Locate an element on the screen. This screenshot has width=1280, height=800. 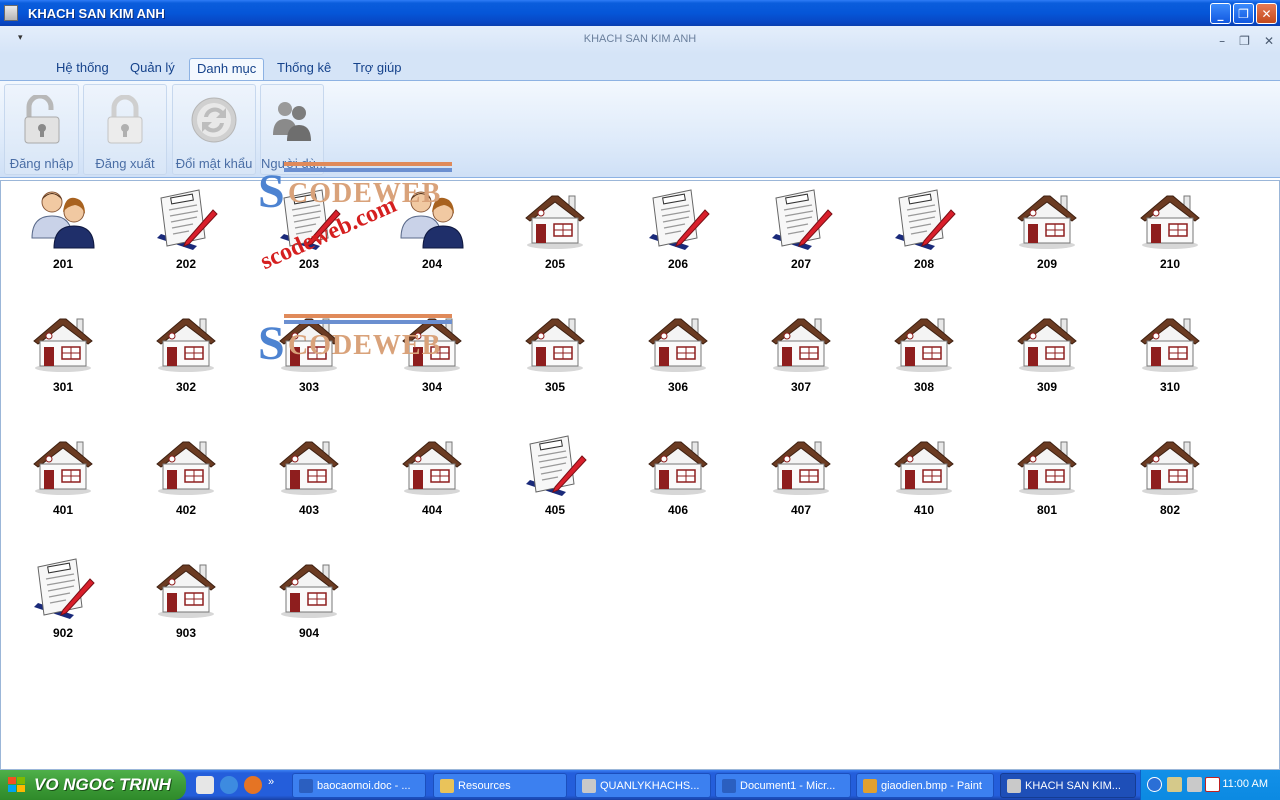
room-801: 801 is located at coordinates (1047, 487).